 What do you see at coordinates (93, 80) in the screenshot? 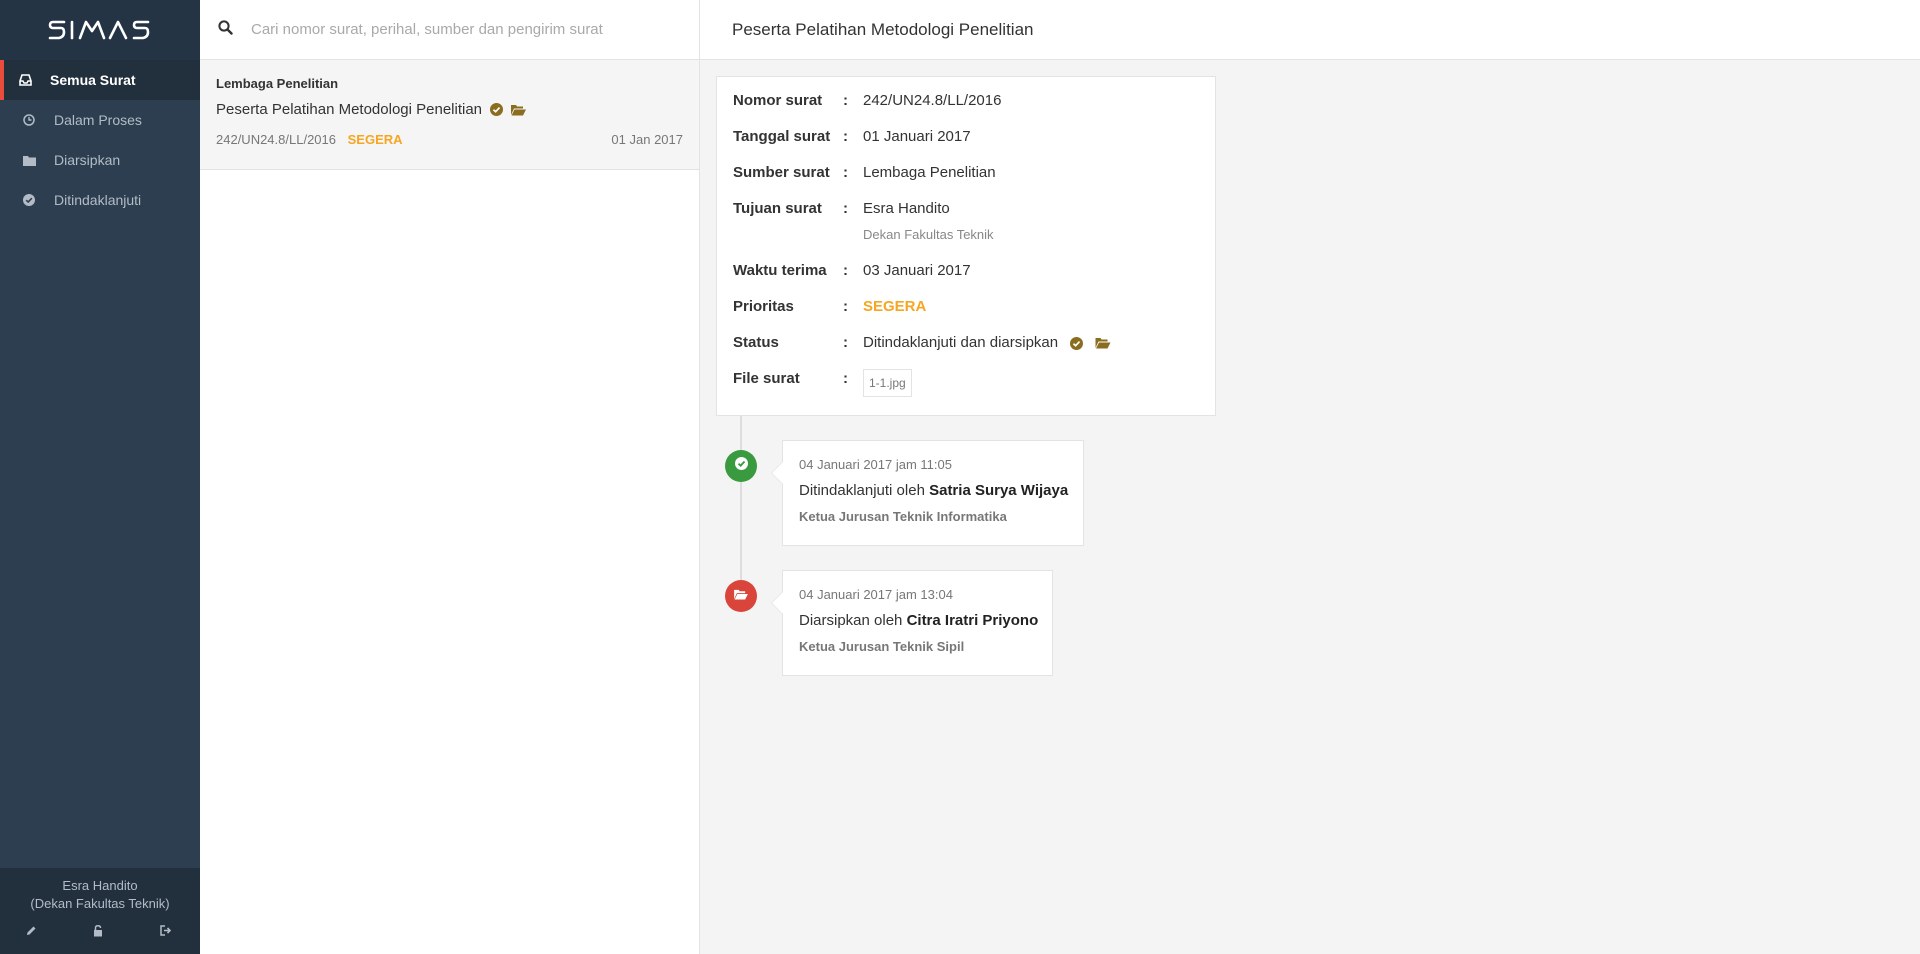
I see `sidebar-item-label: Semua Surat` at bounding box center [93, 80].